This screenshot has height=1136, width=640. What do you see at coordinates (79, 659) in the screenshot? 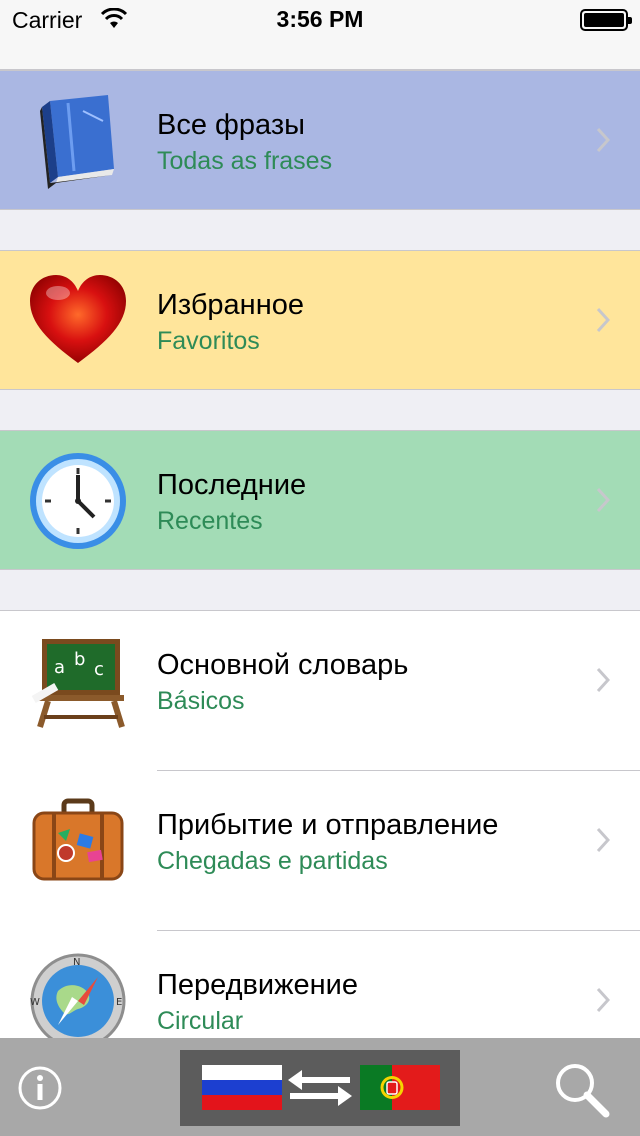
I see `svg-text: b` at bounding box center [79, 659].